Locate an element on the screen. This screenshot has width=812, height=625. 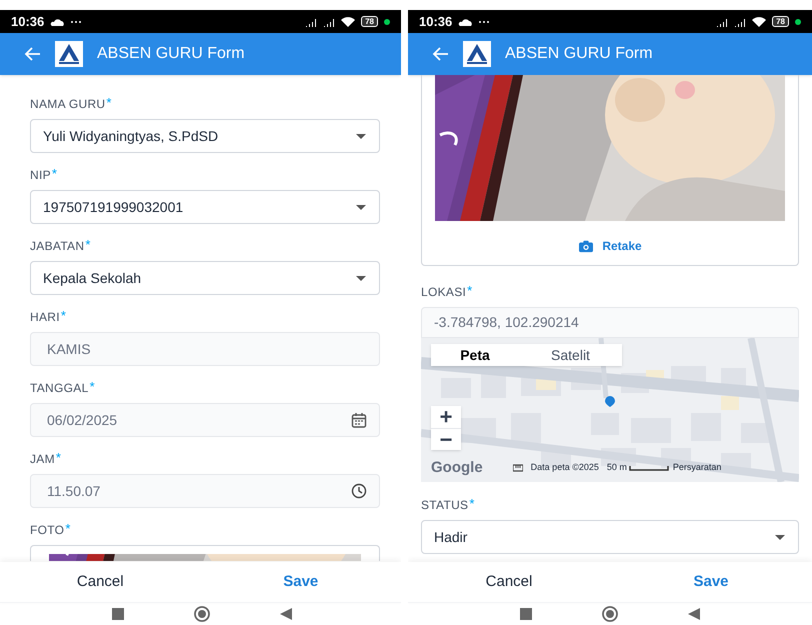
field-label: TANGGAL is located at coordinates (59, 388).